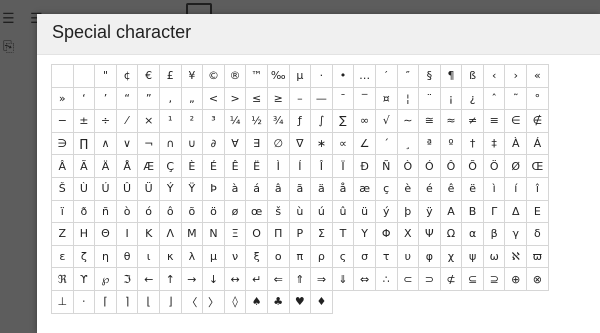 This screenshot has width=600, height=333. Describe the element at coordinates (235, 121) in the screenshot. I see `character-cell: ¼` at that location.